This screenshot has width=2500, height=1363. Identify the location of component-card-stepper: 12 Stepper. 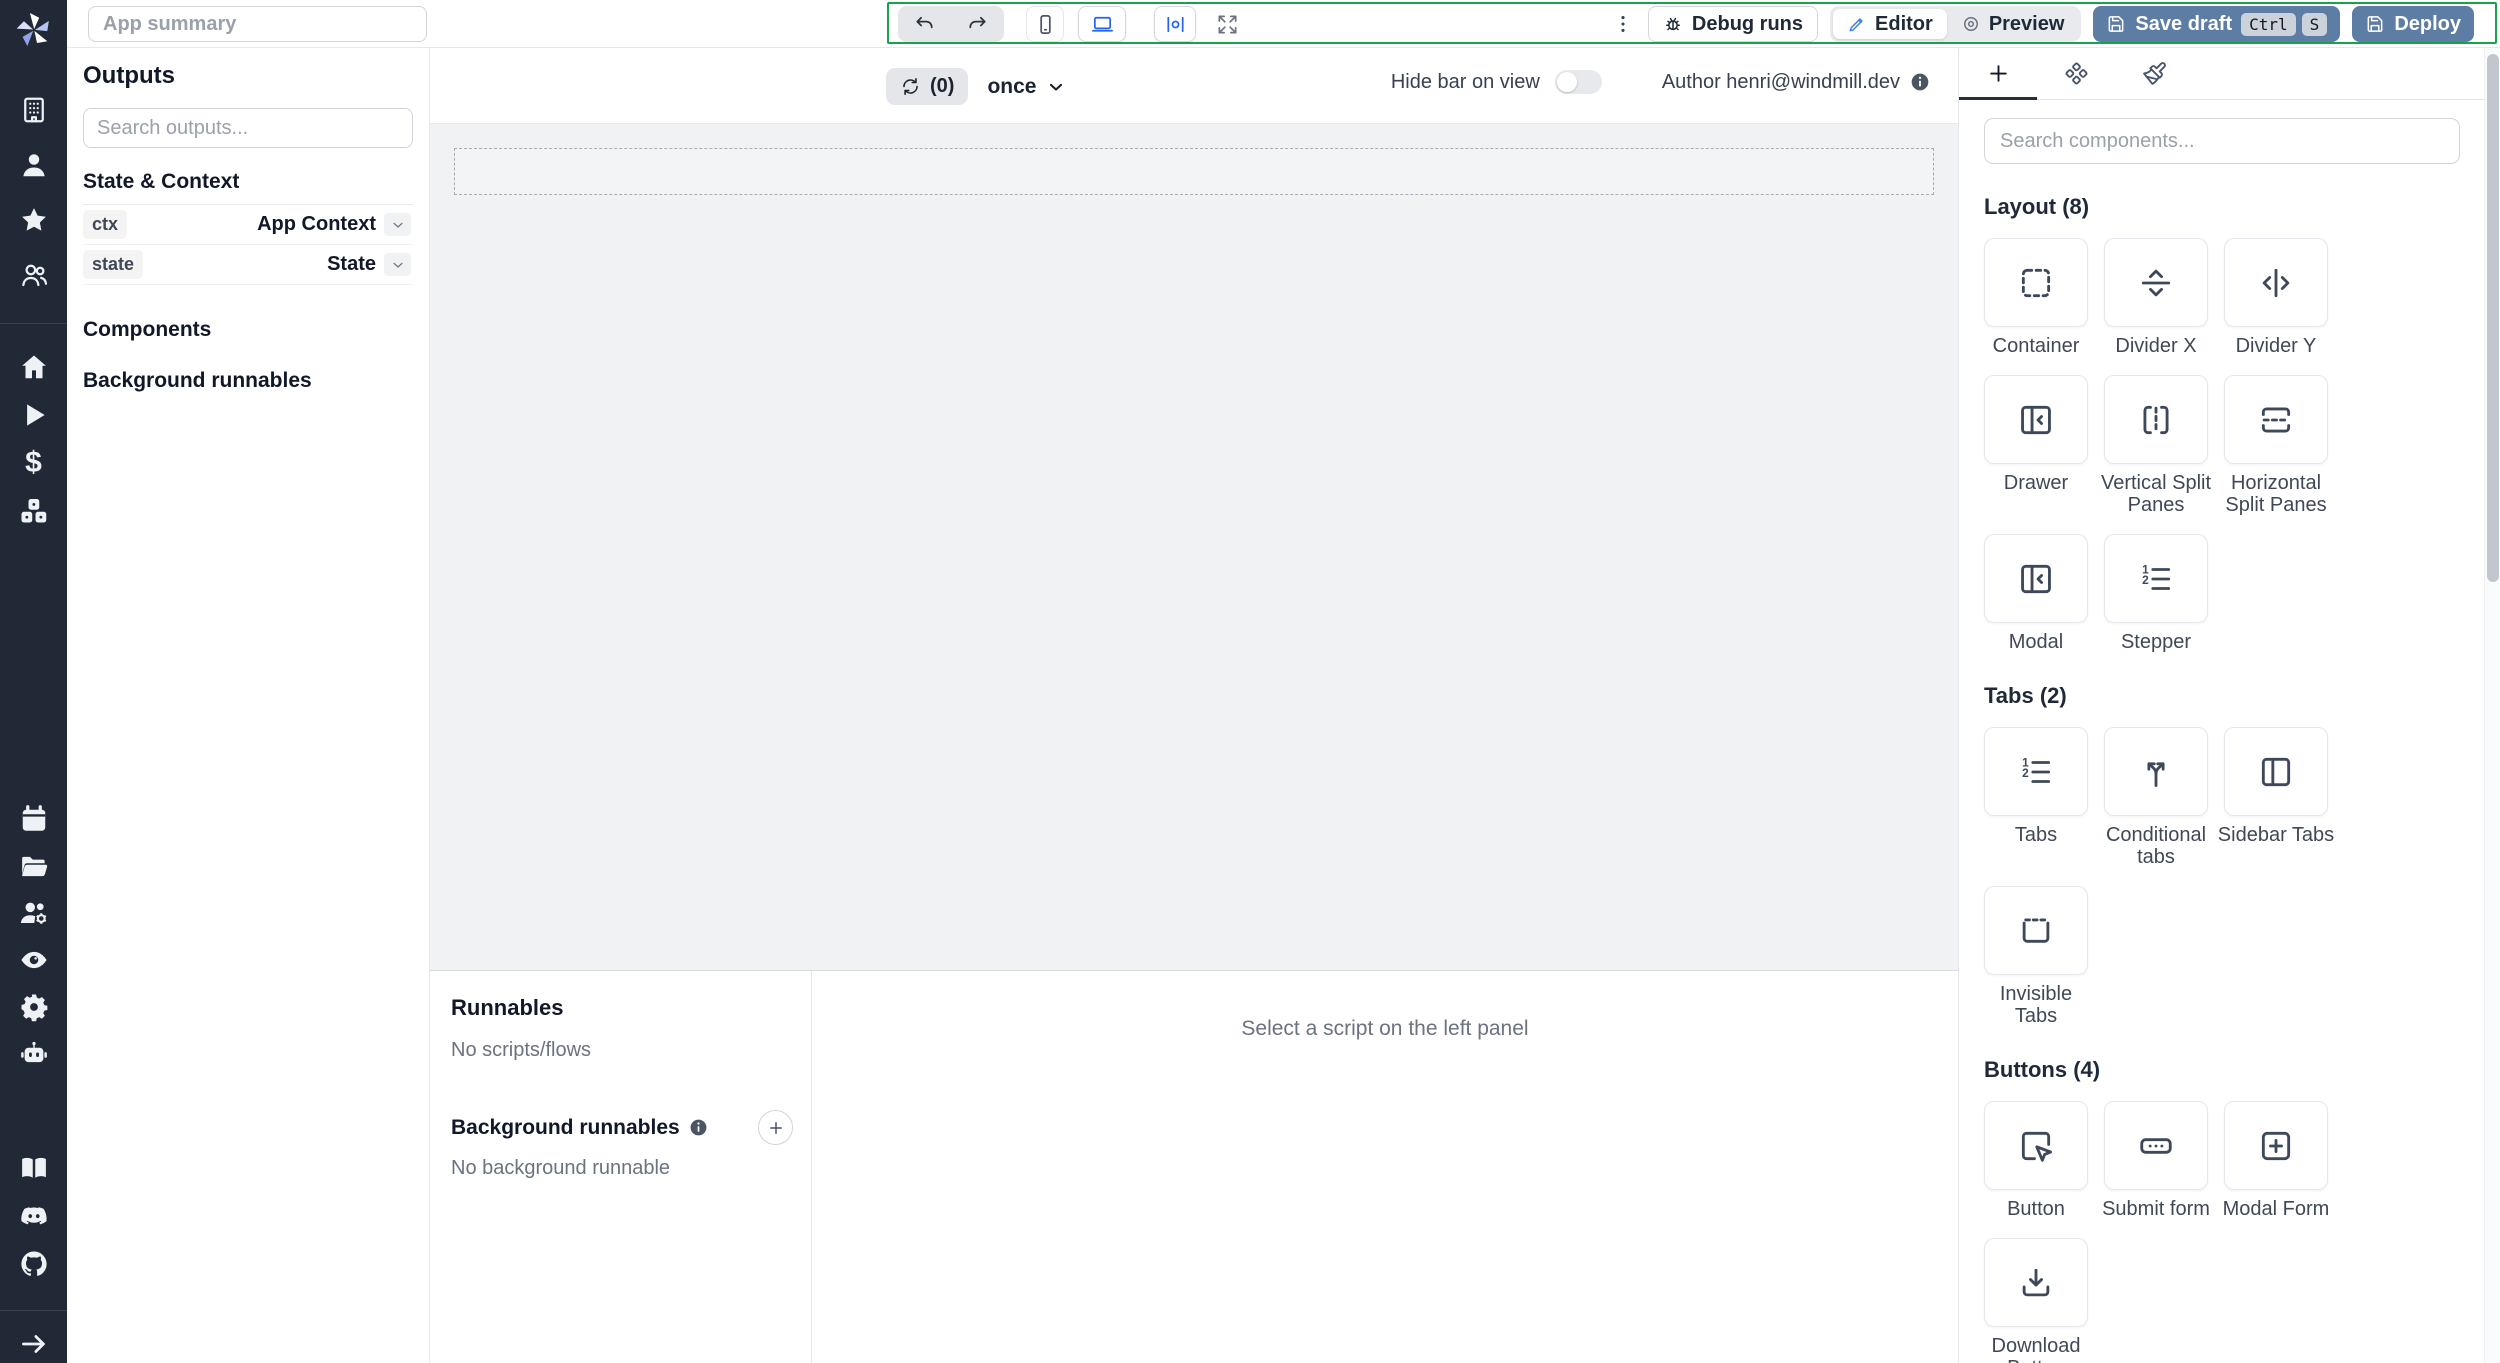
(2156, 593).